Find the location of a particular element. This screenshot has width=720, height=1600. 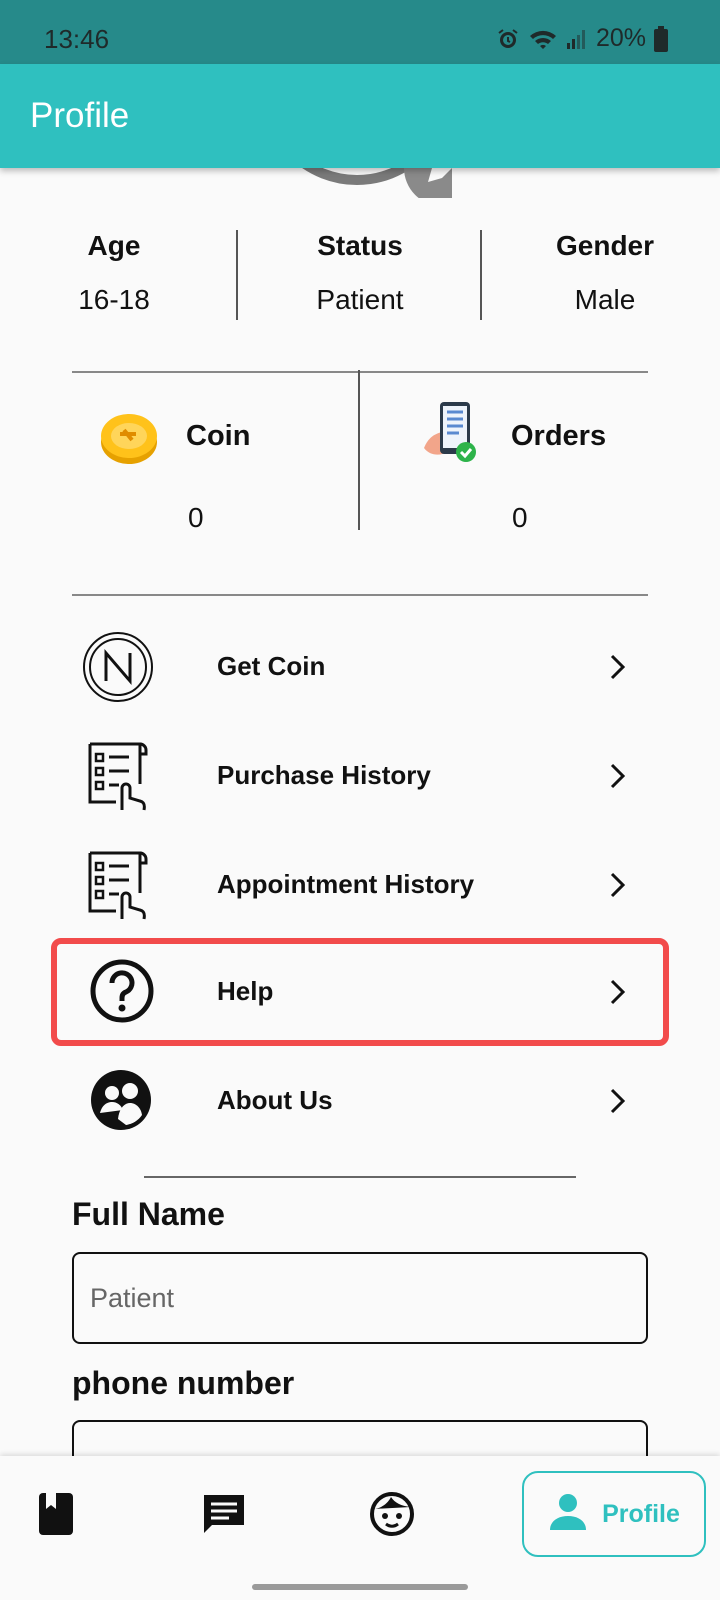

coin-icon is located at coordinates (129, 438).